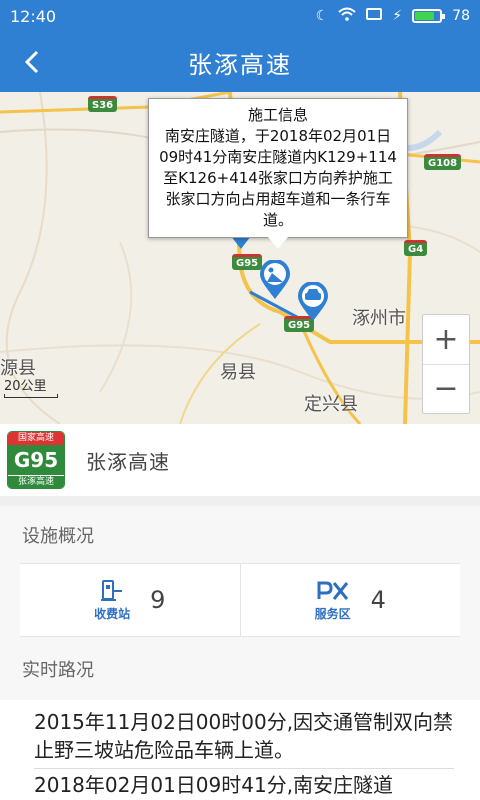 The width and height of the screenshot is (480, 800). I want to click on battery-icon, so click(429, 16).